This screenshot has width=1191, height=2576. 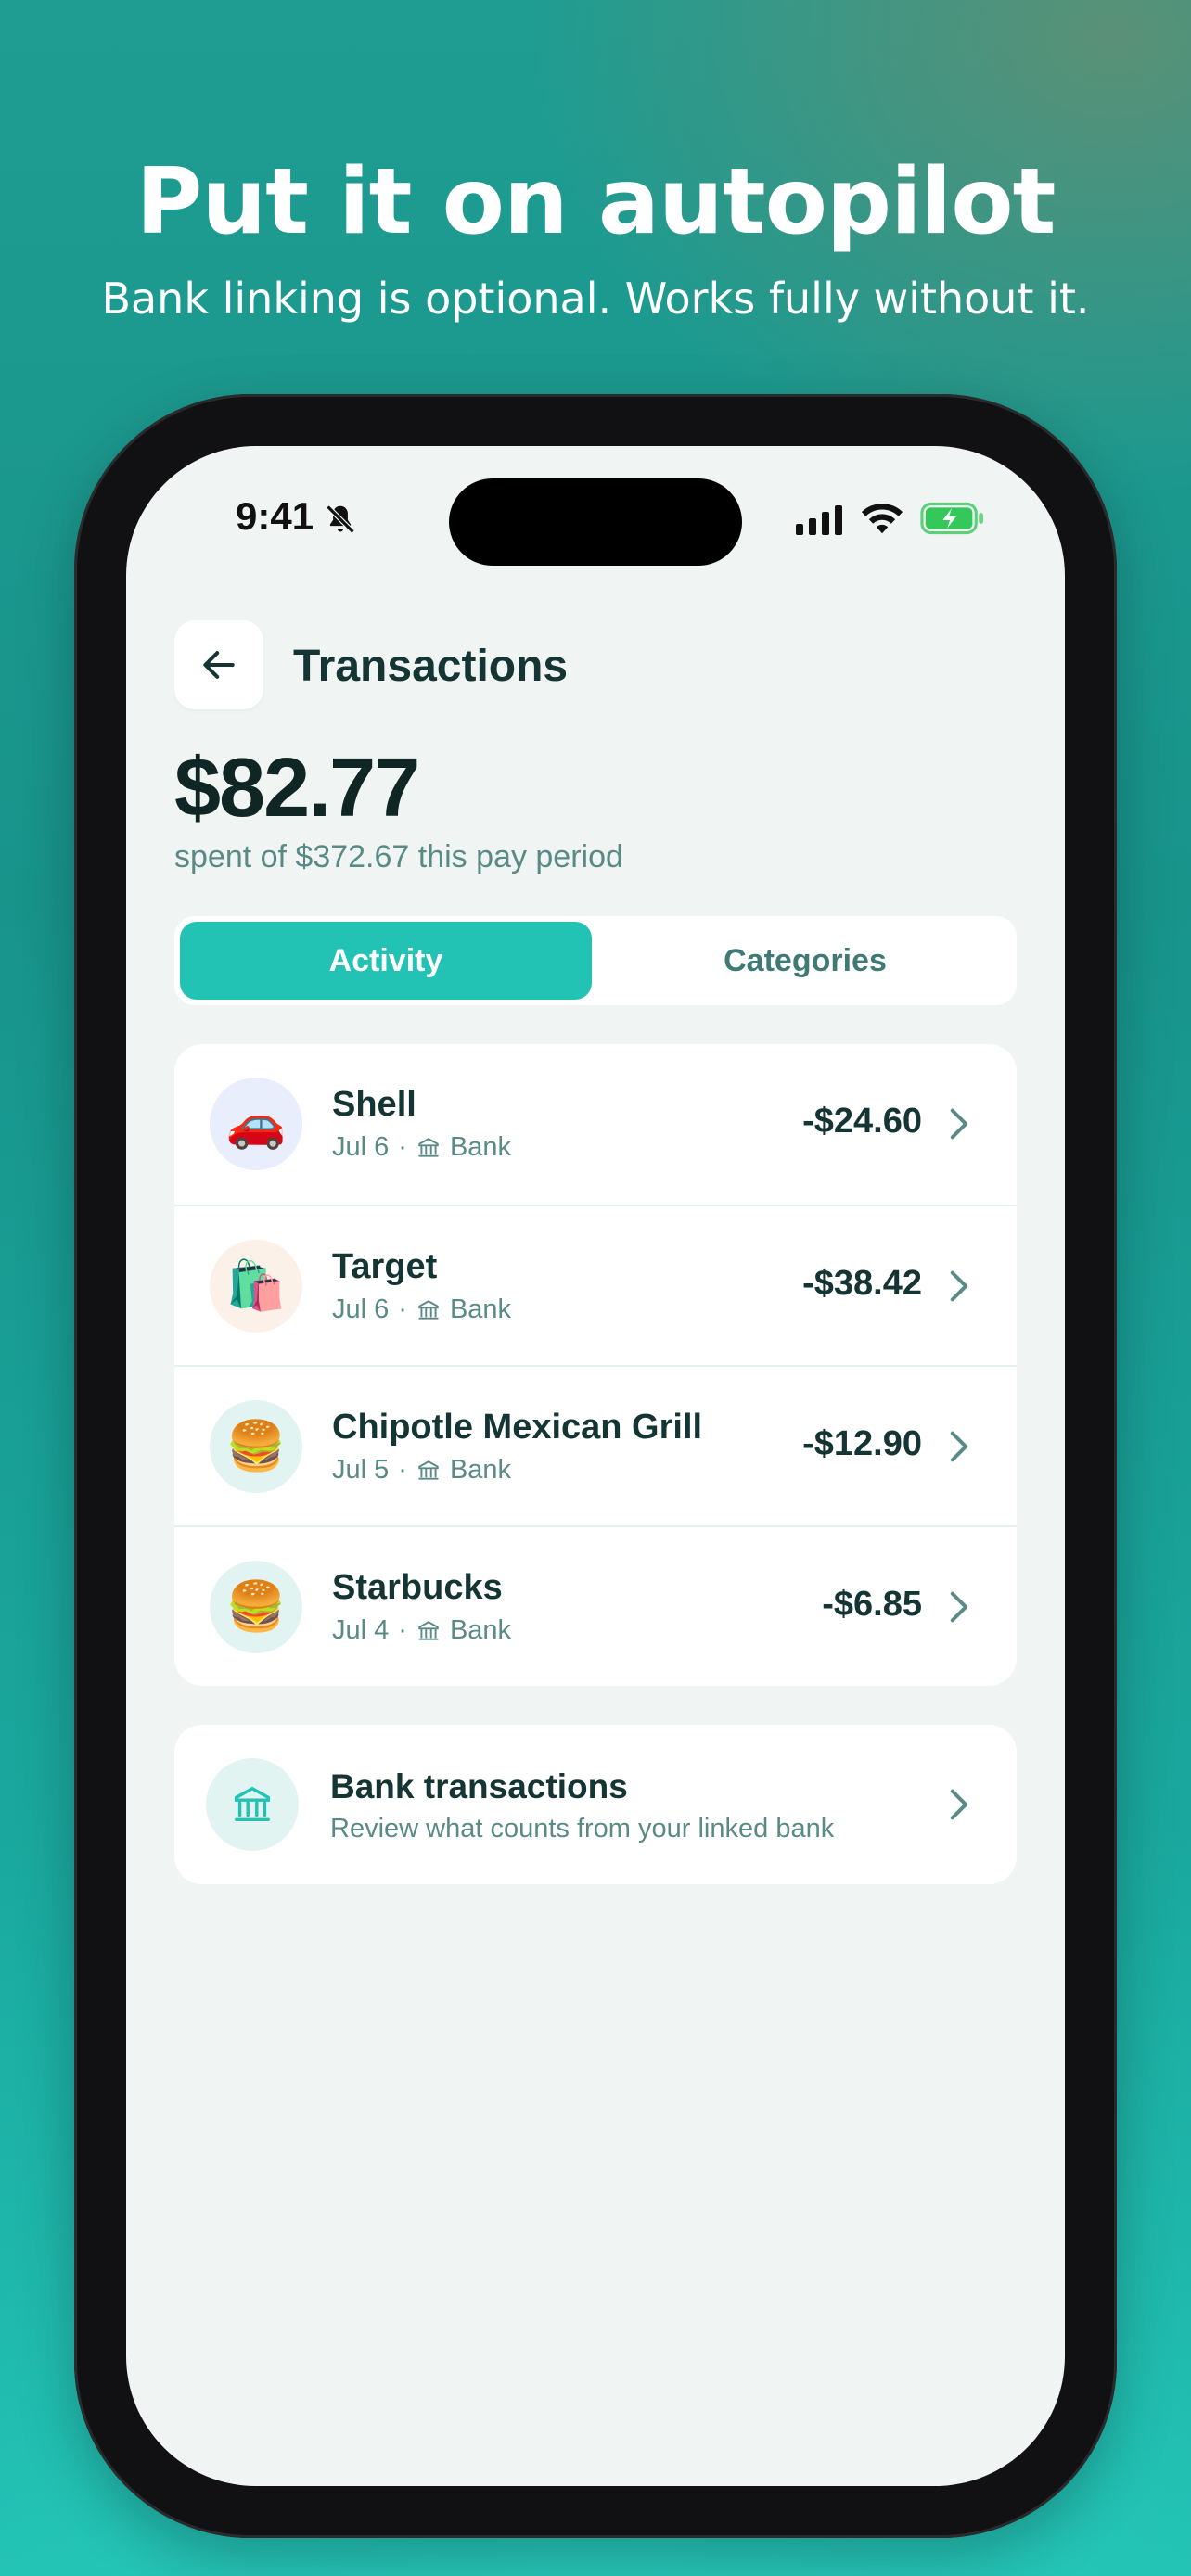 I want to click on signal-icon, so click(x=819, y=520).